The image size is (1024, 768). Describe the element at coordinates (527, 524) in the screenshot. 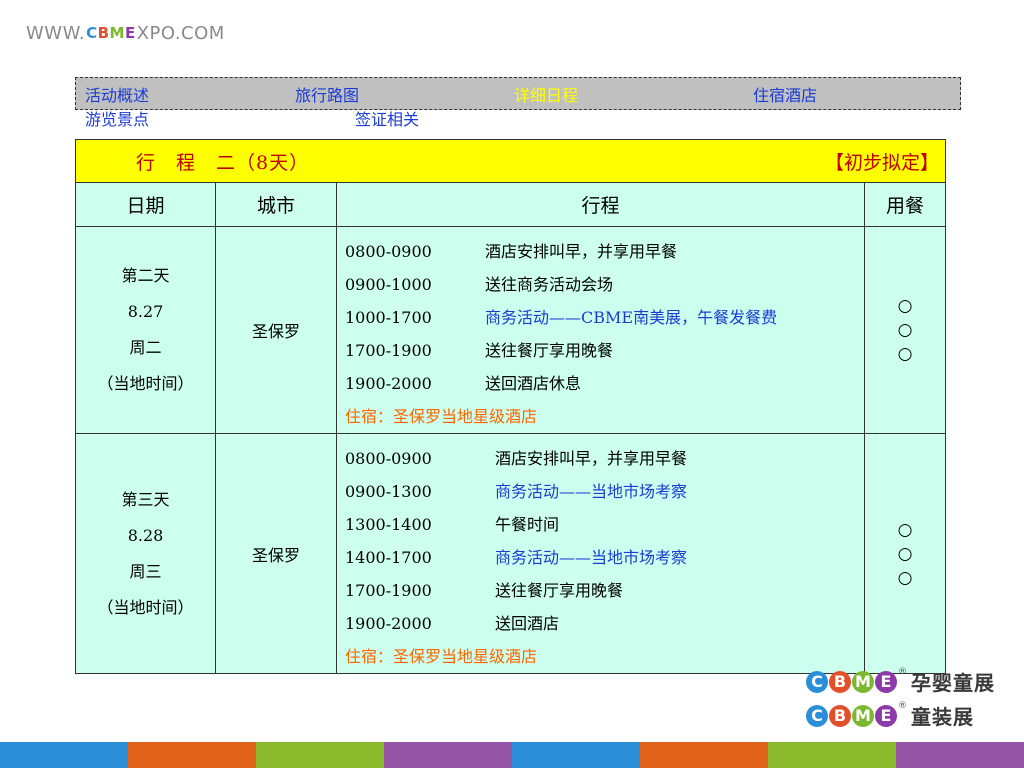

I see `item-activity: 午餐时间` at that location.